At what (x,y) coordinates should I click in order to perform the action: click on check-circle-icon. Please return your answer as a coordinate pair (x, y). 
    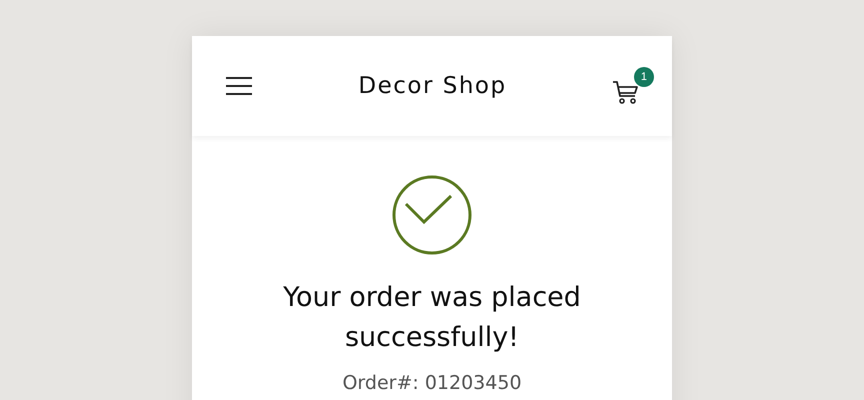
    Looking at the image, I should click on (432, 215).